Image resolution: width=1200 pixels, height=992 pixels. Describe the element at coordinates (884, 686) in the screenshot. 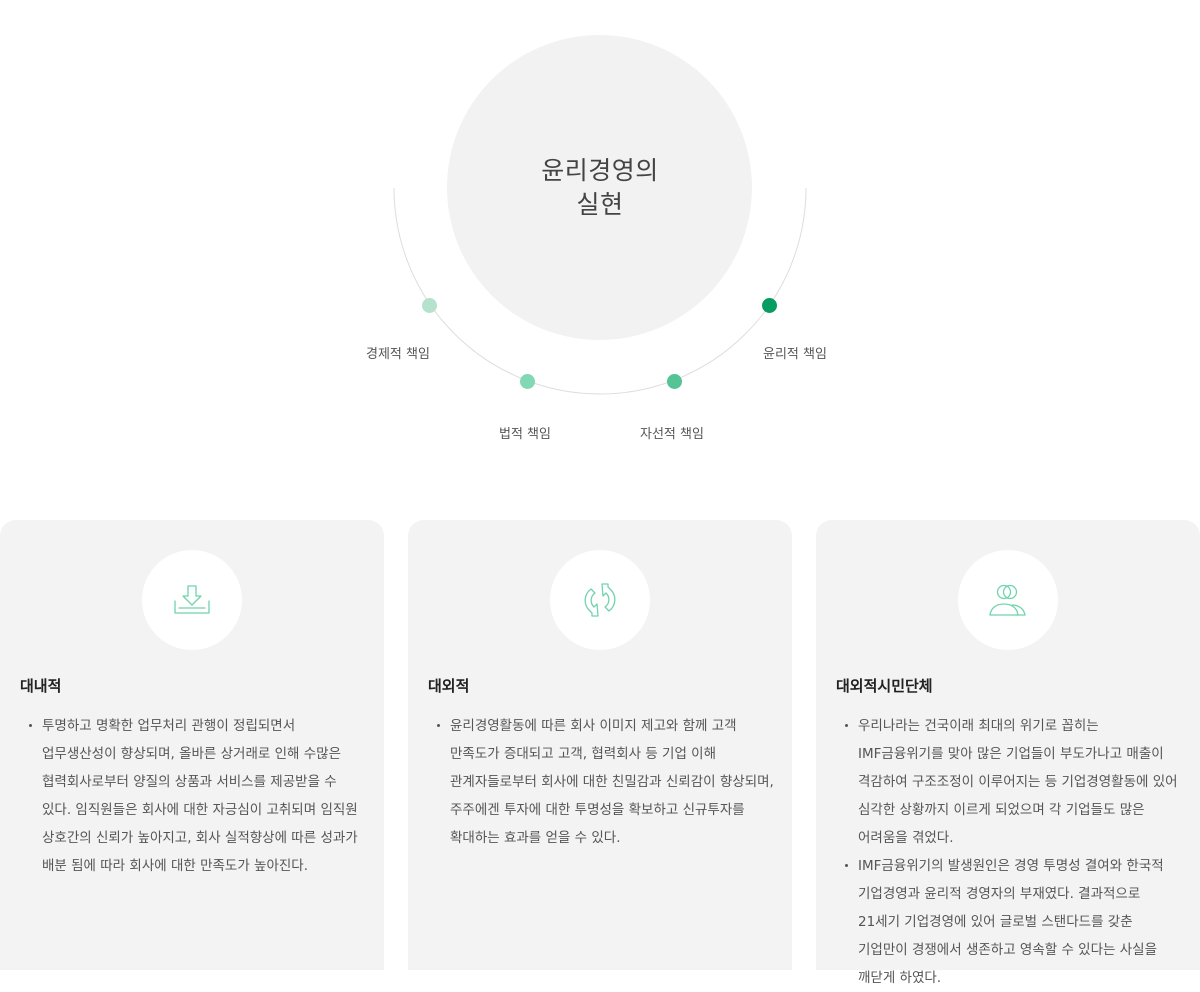

I see `card-title: 대외적시민단체` at that location.